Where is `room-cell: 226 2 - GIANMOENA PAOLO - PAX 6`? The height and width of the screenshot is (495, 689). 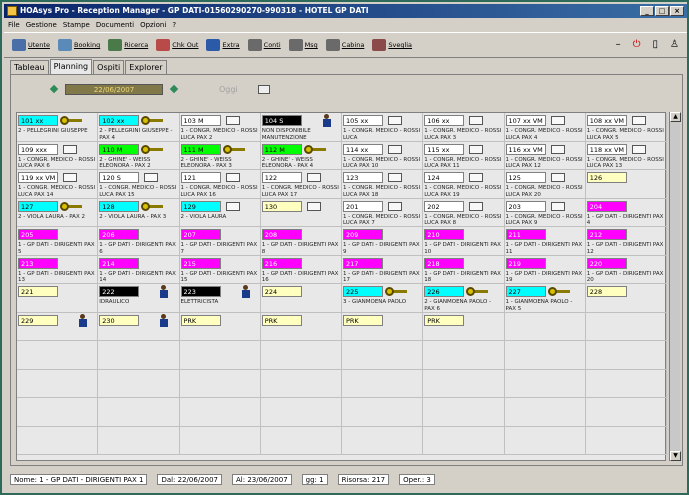
room-cell: 226 2 - GIANMOENA PAOLO - PAX 6 is located at coordinates (464, 298).